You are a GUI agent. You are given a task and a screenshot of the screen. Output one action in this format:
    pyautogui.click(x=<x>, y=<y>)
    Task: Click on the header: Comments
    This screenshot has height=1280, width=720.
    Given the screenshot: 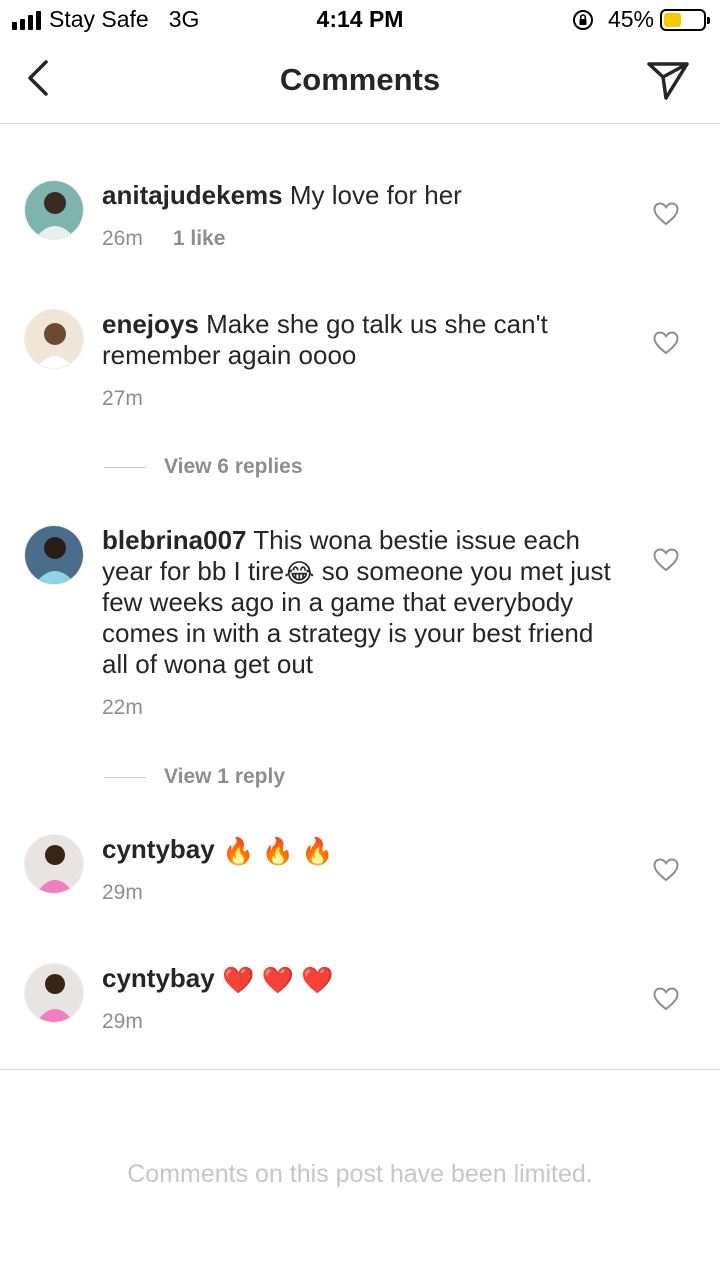 What is the action you would take?
    pyautogui.click(x=360, y=82)
    